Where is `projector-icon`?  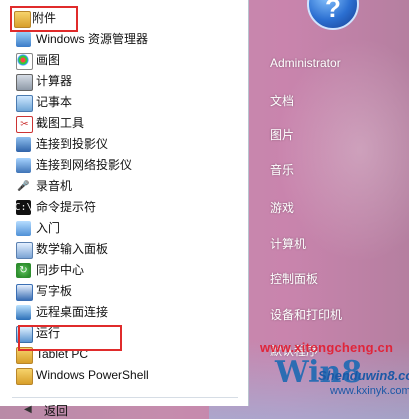 projector-icon is located at coordinates (23, 144).